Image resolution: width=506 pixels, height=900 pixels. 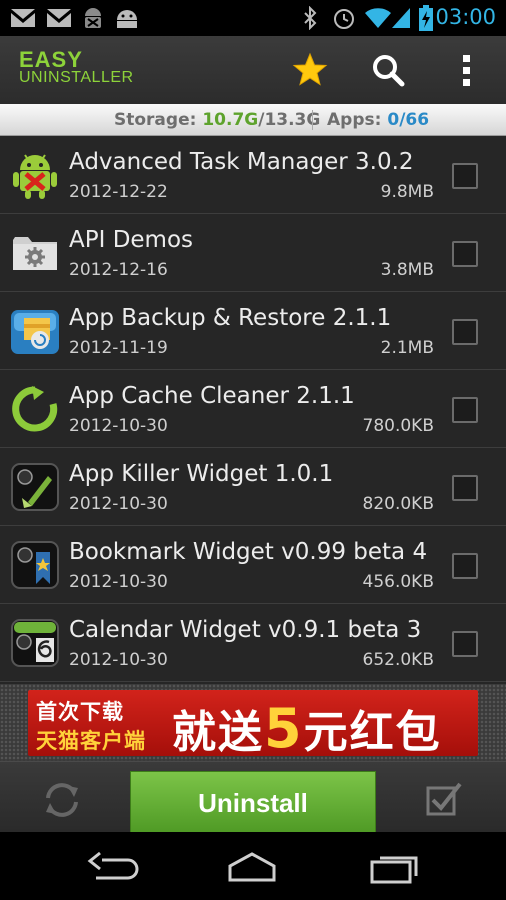 What do you see at coordinates (76, 77) in the screenshot?
I see `app-logo-subtitle: UNINSTALLER` at bounding box center [76, 77].